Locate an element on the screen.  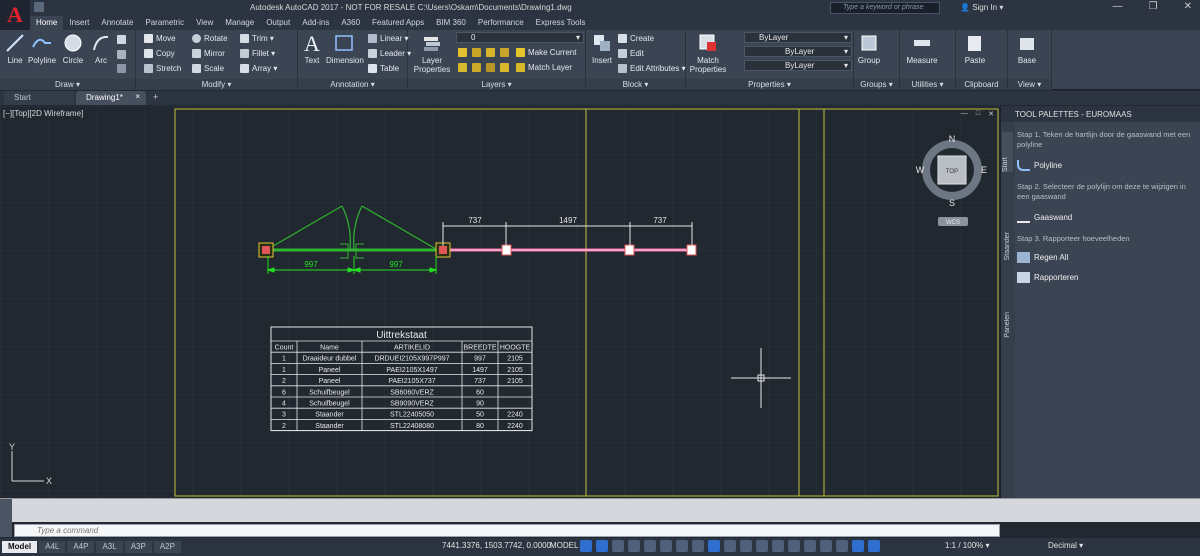
qat-menu-icon is located at coordinates (39, 7).